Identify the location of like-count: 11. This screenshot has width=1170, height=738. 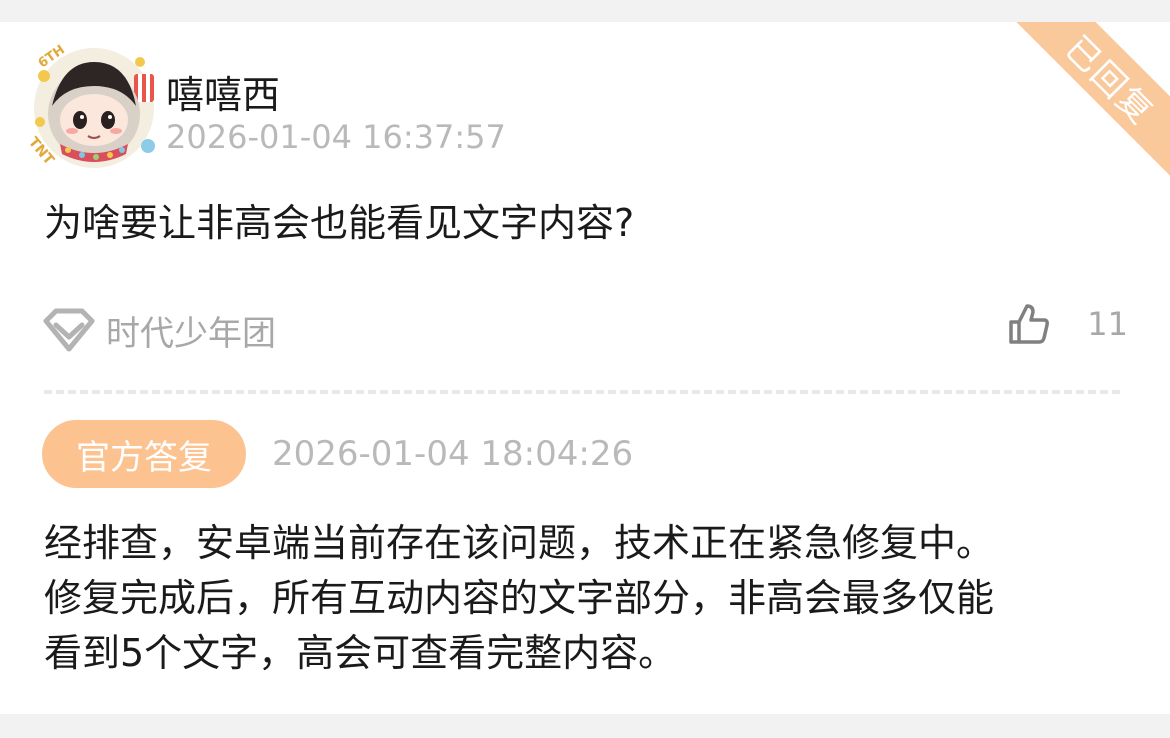
(1107, 324).